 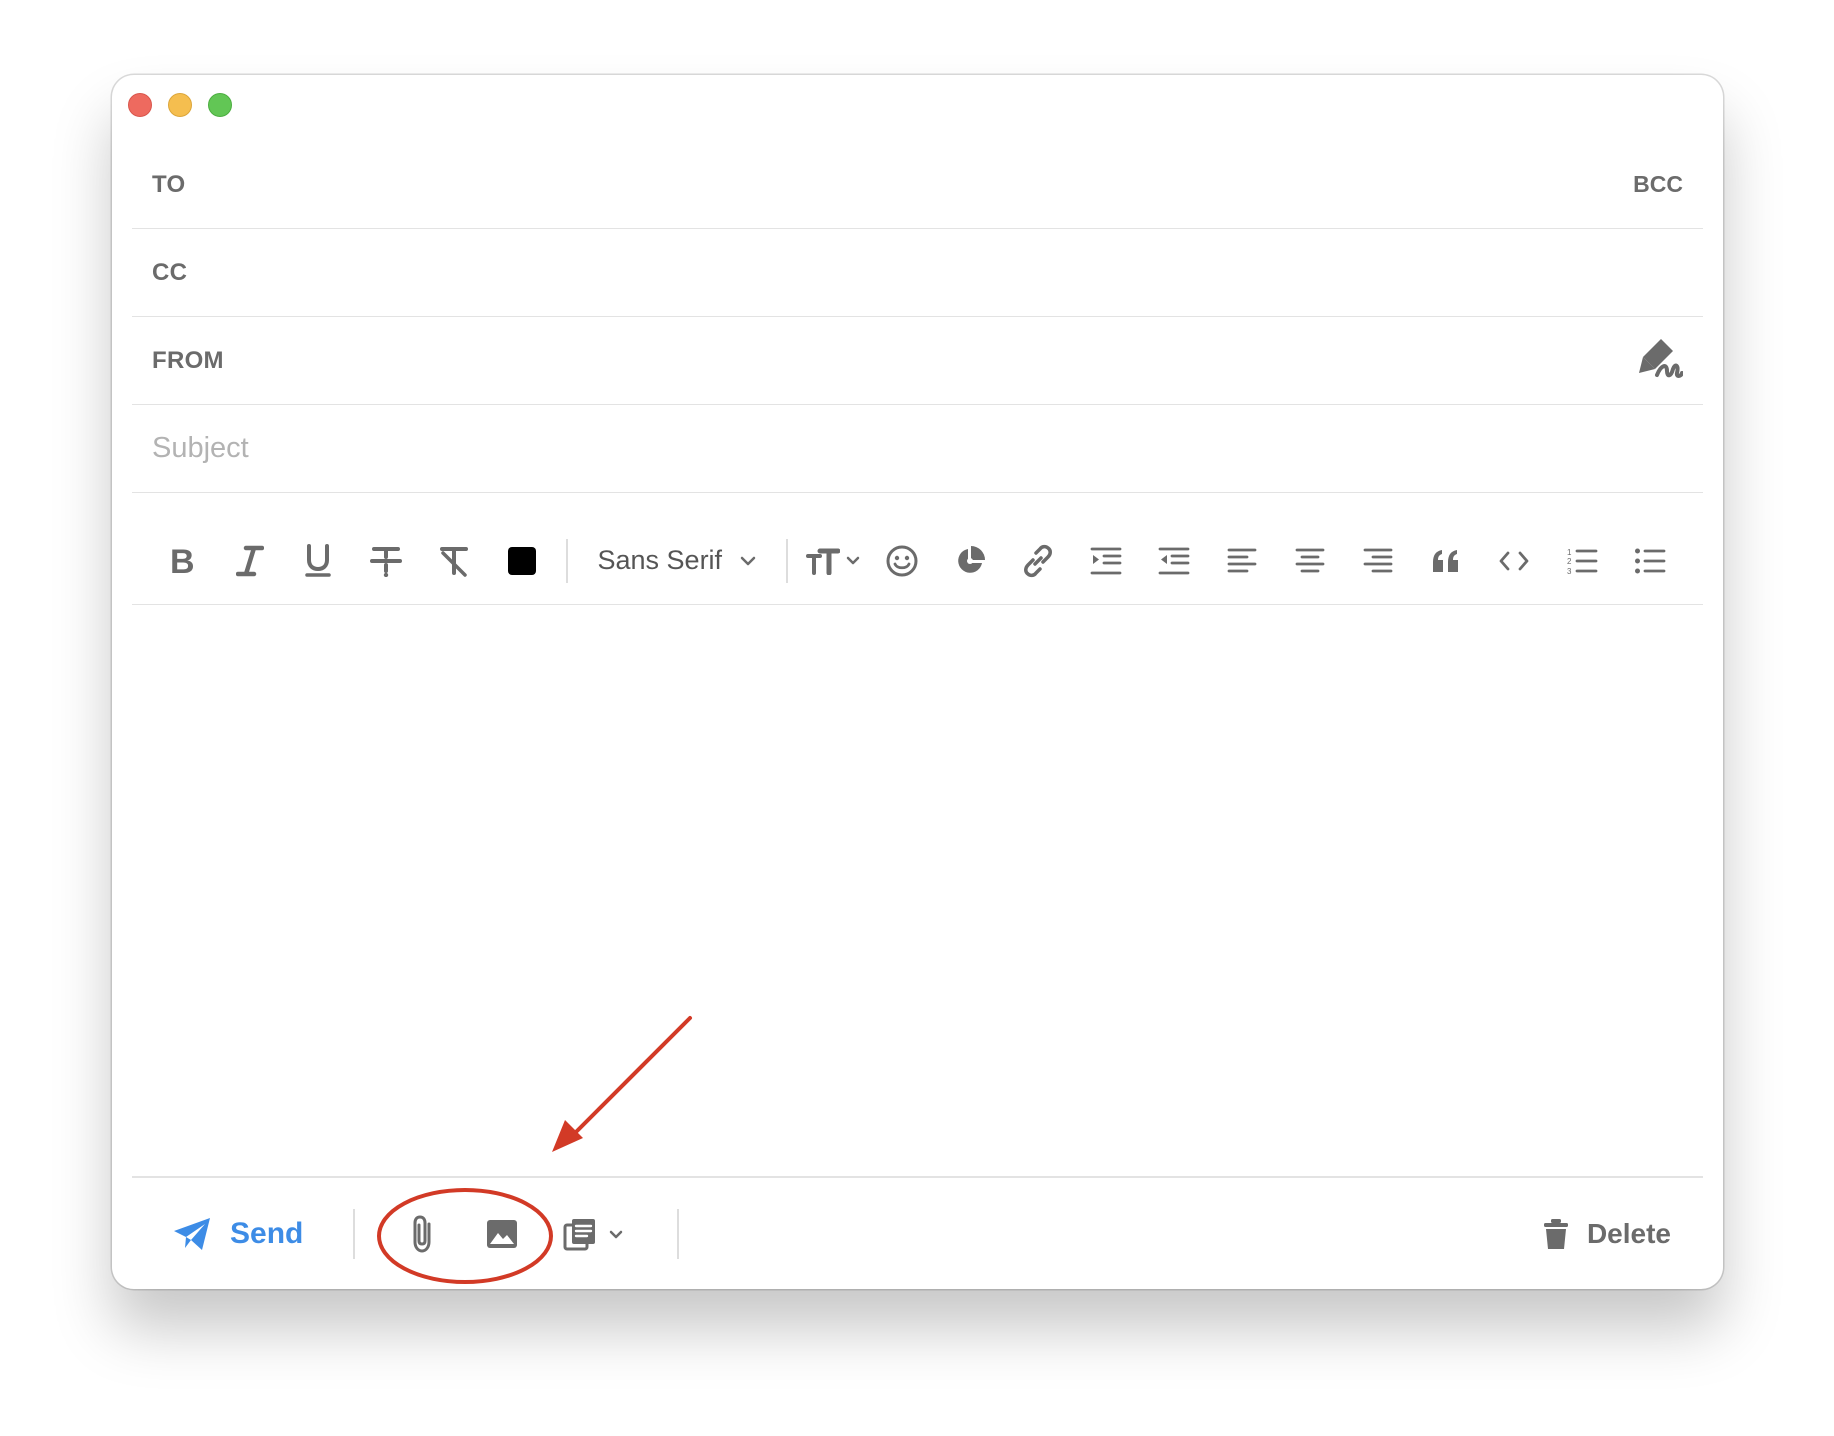 I want to click on from-label: FROM, so click(x=188, y=360).